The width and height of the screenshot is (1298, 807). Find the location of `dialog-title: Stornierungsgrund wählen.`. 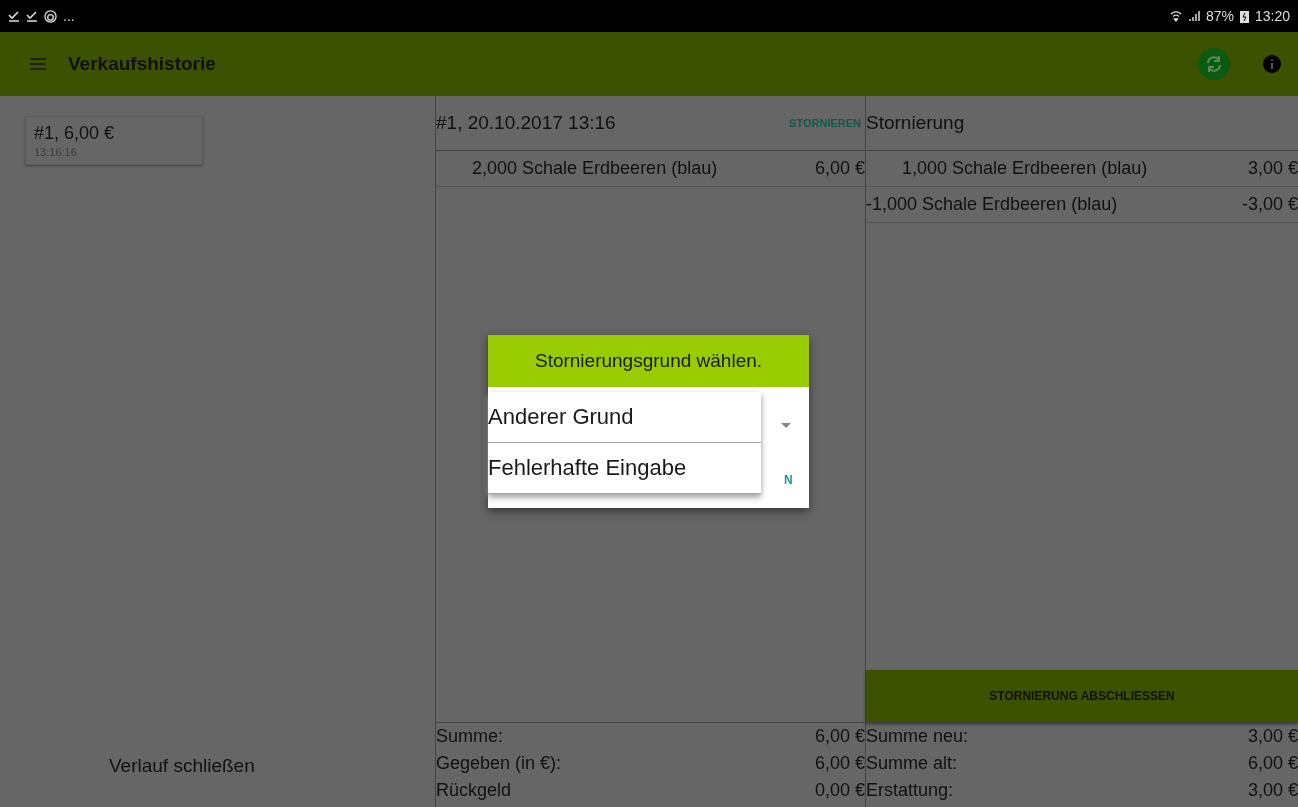

dialog-title: Stornierungsgrund wählen. is located at coordinates (648, 361).